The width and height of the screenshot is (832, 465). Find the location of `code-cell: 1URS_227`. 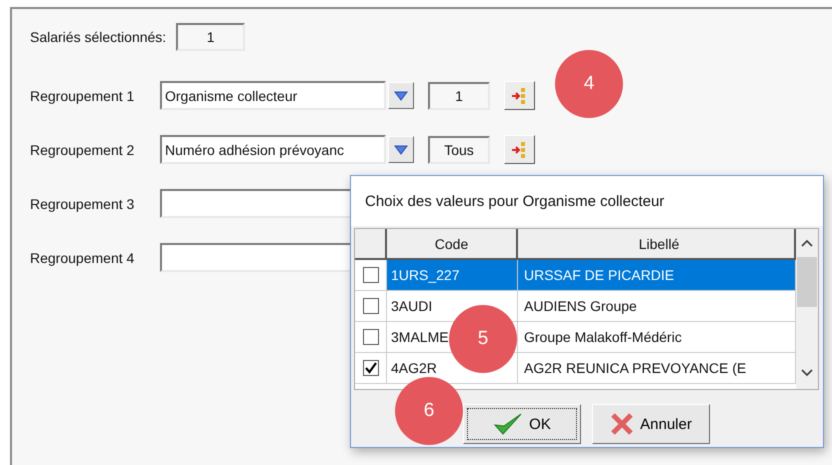

code-cell: 1URS_227 is located at coordinates (452, 275).